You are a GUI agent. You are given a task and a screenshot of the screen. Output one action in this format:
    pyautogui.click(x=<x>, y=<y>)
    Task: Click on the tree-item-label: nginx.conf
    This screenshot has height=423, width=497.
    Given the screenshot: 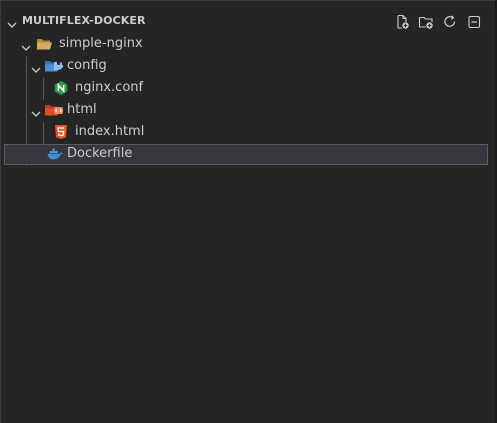 What is the action you would take?
    pyautogui.click(x=109, y=87)
    